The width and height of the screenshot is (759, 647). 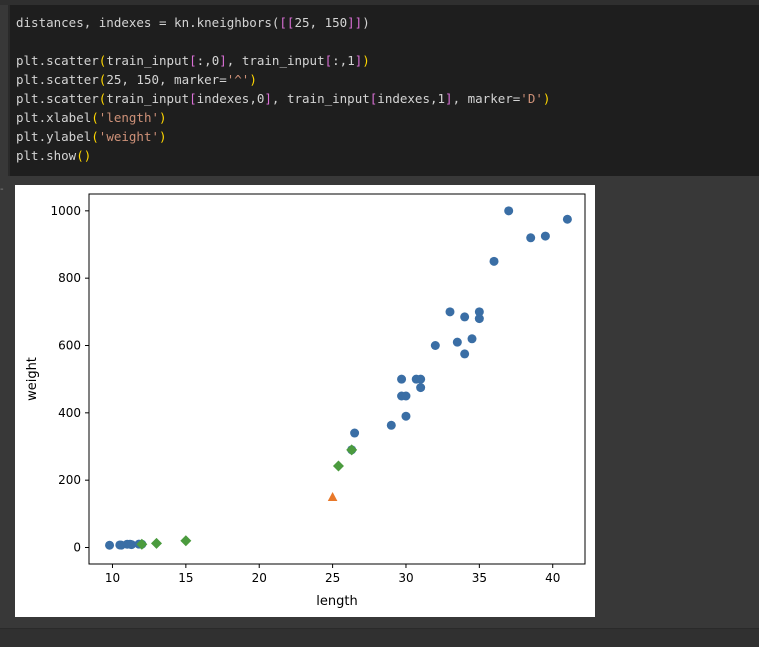 What do you see at coordinates (336, 601) in the screenshot?
I see `x-axis-label: length` at bounding box center [336, 601].